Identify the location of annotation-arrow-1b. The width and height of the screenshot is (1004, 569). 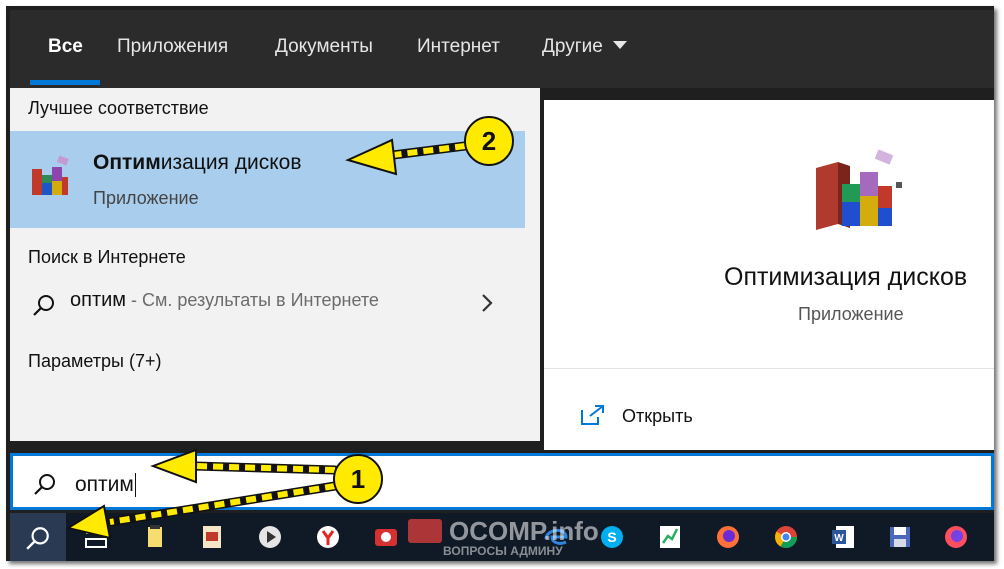
(202, 510).